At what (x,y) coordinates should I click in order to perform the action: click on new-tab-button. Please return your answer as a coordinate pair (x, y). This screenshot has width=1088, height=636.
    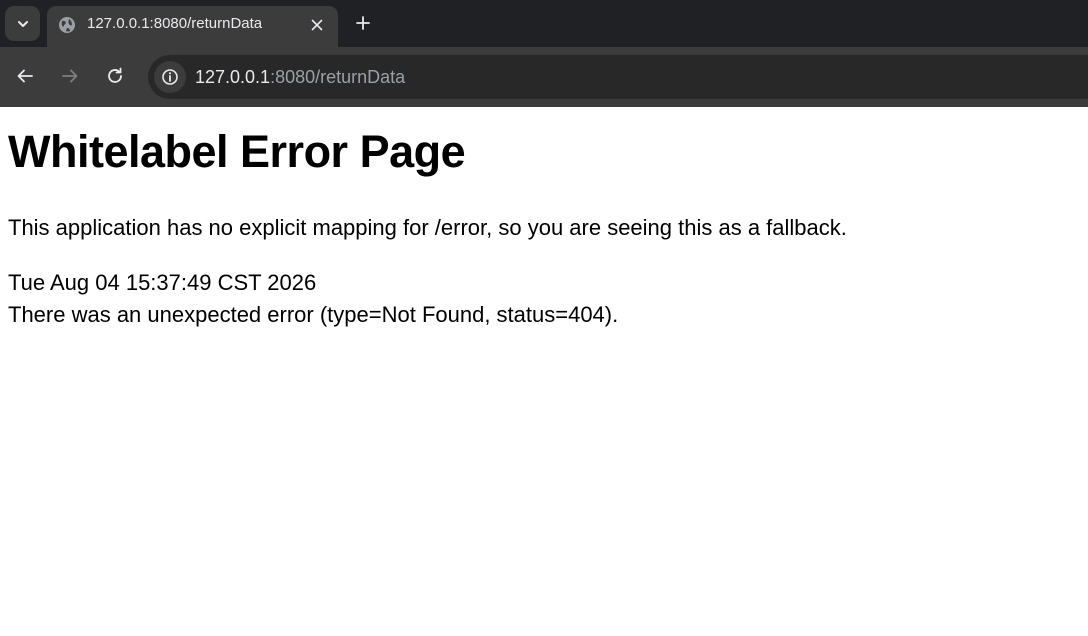
    Looking at the image, I should click on (363, 23).